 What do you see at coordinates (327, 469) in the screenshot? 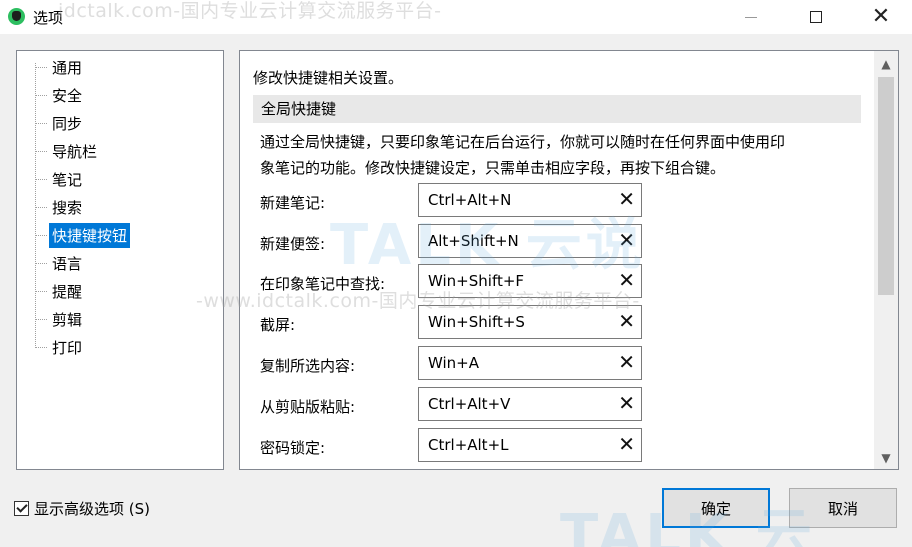
I see `next-row-partial` at bounding box center [327, 469].